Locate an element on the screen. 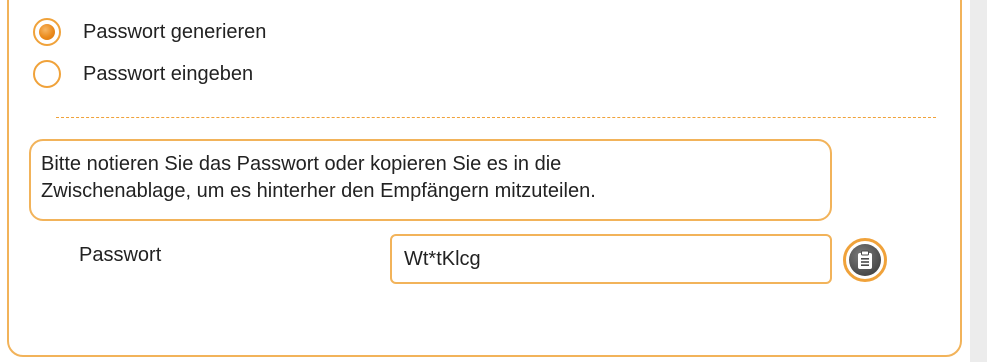  radio-button-unselected is located at coordinates (47, 74).